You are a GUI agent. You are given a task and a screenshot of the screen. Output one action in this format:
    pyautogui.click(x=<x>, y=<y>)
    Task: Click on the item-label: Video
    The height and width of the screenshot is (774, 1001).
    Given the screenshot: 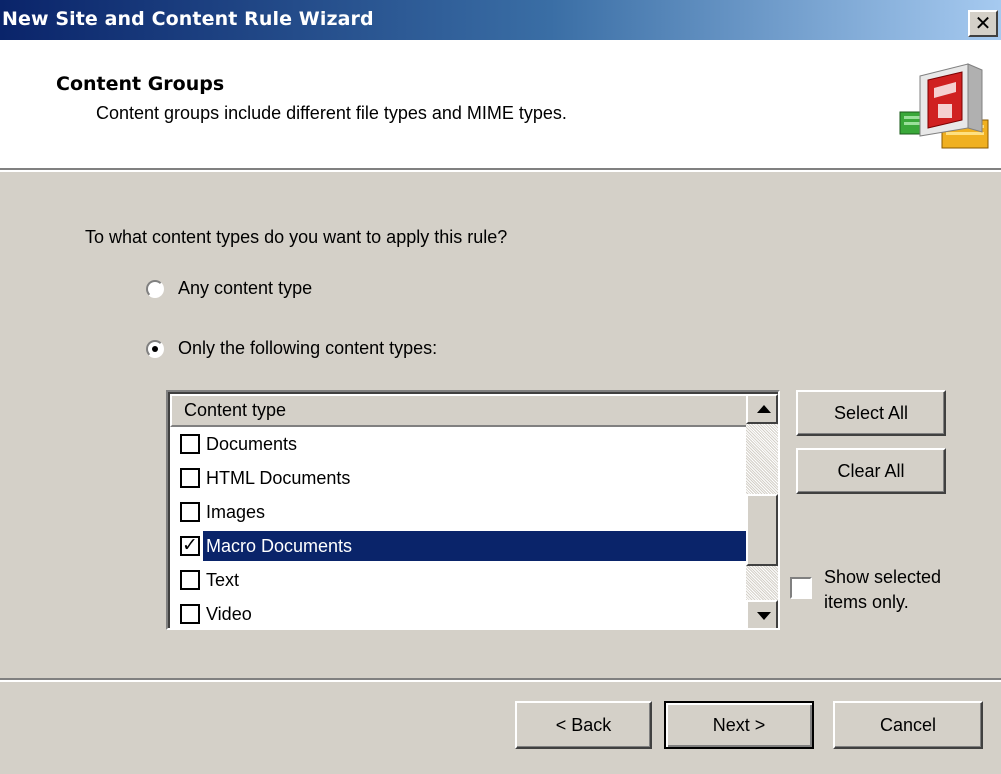 What is the action you would take?
    pyautogui.click(x=229, y=614)
    